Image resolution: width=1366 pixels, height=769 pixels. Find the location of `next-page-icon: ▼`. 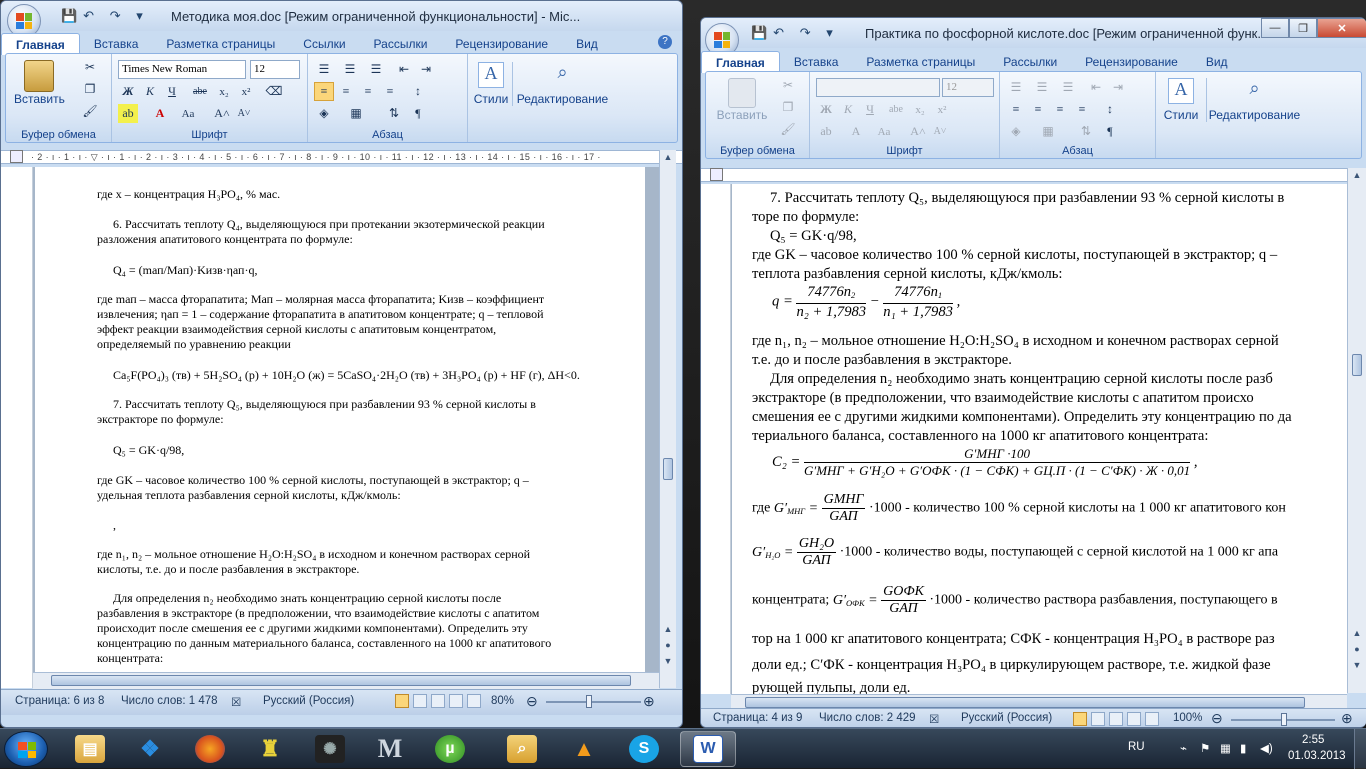

next-page-icon: ▼ is located at coordinates (1357, 665).